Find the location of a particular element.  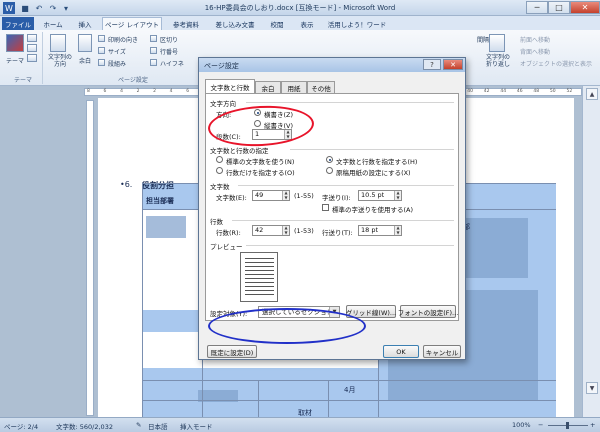

tab-paper: 用紙 is located at coordinates (294, 87).